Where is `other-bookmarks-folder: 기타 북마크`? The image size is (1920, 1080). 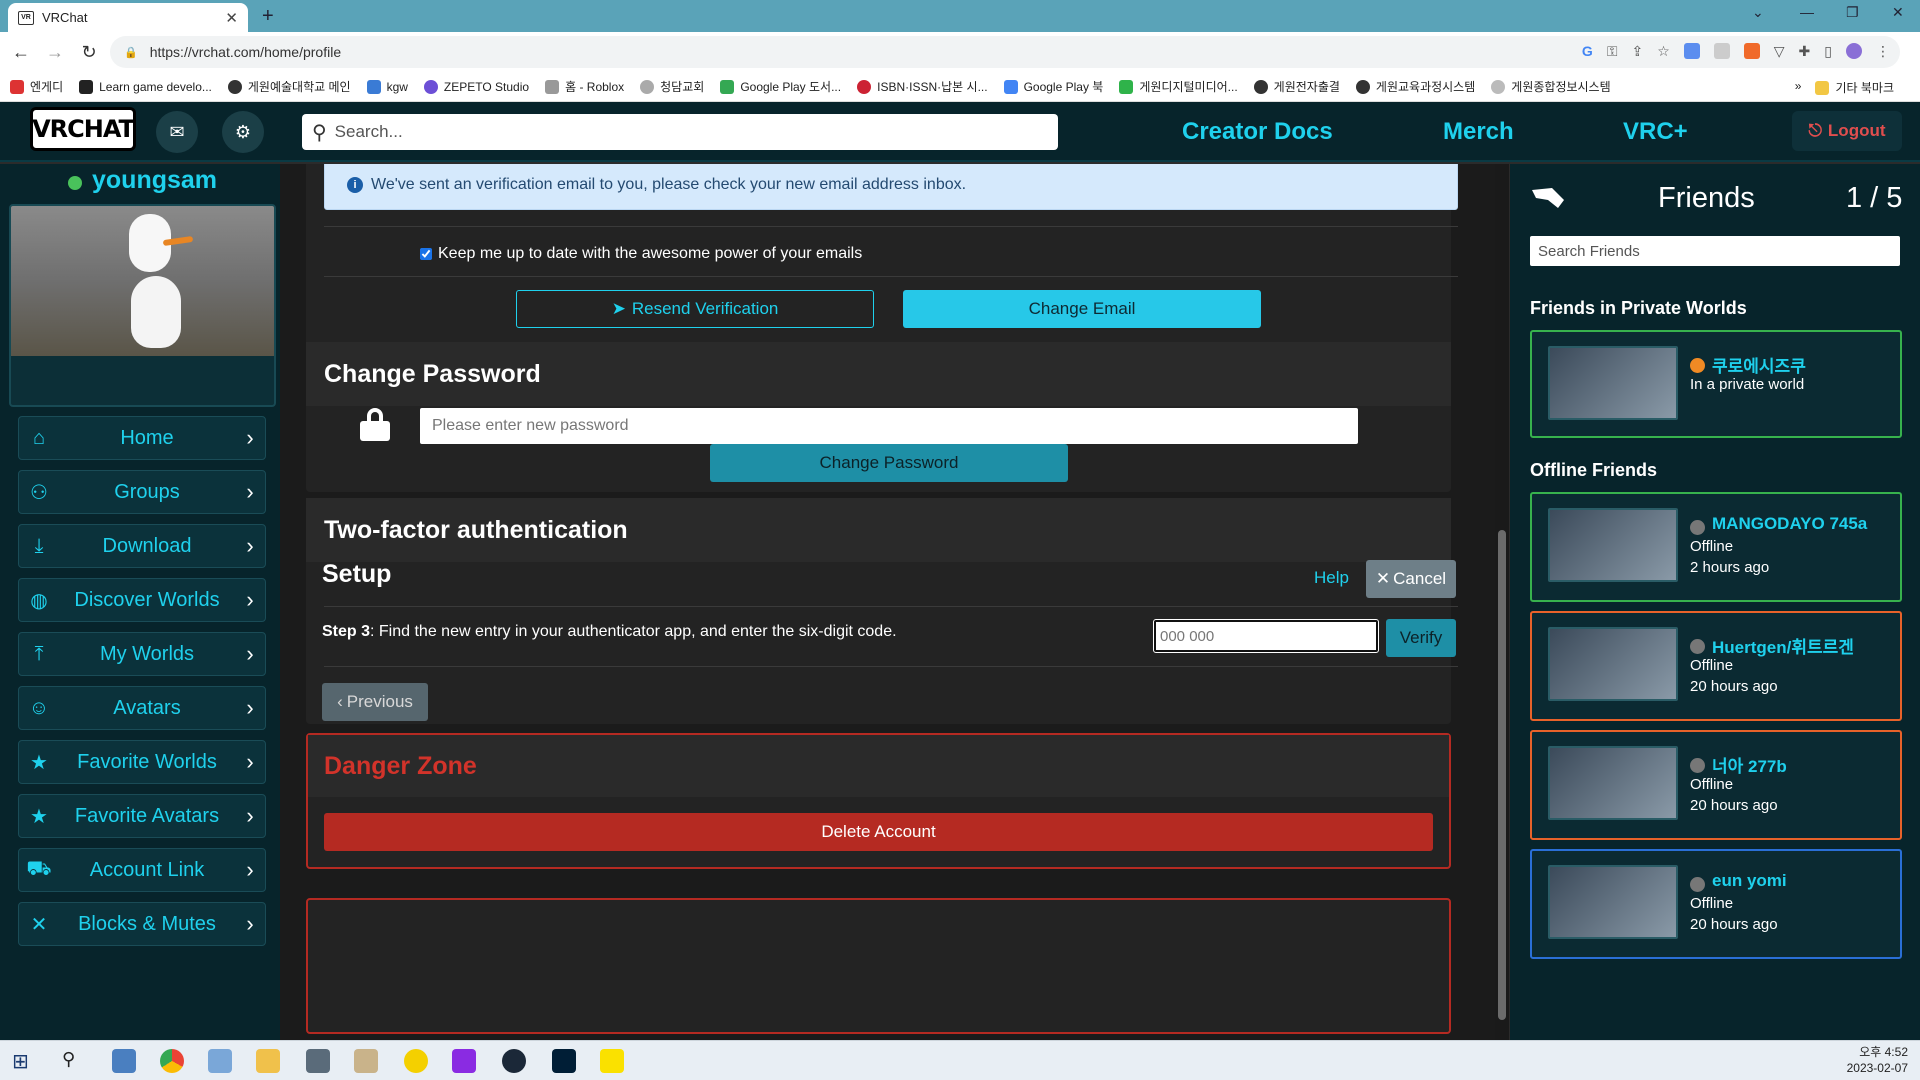 other-bookmarks-folder: 기타 북마크 is located at coordinates (1854, 87).